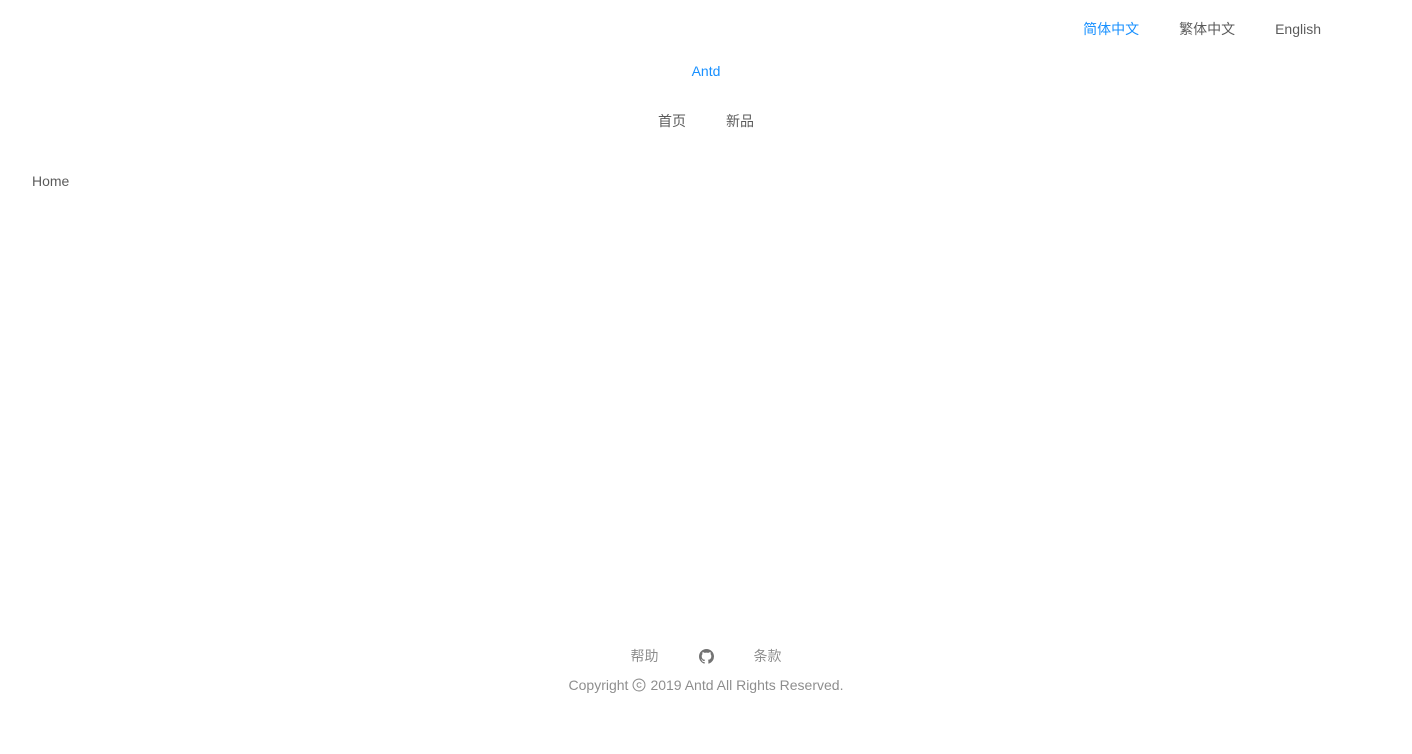 The width and height of the screenshot is (1412, 754). Describe the element at coordinates (598, 685) in the screenshot. I see `copyright-prefix: Copyright` at that location.